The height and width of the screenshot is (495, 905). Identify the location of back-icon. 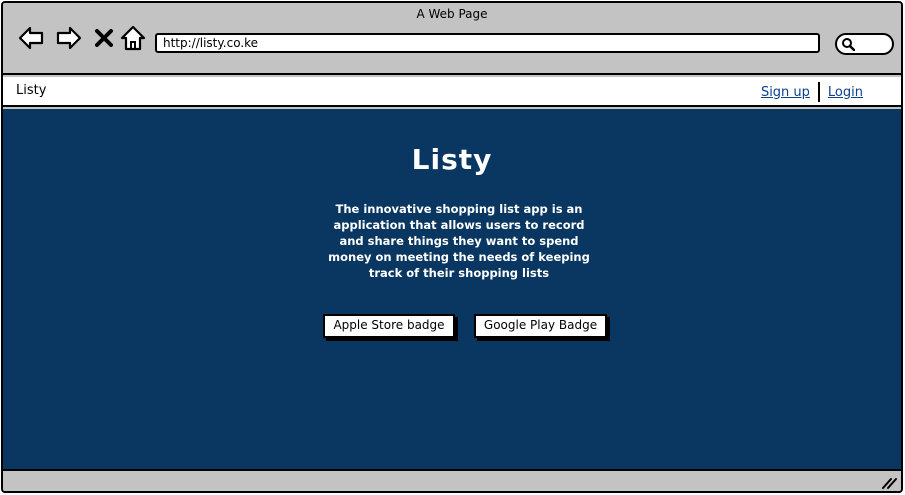
(31, 38).